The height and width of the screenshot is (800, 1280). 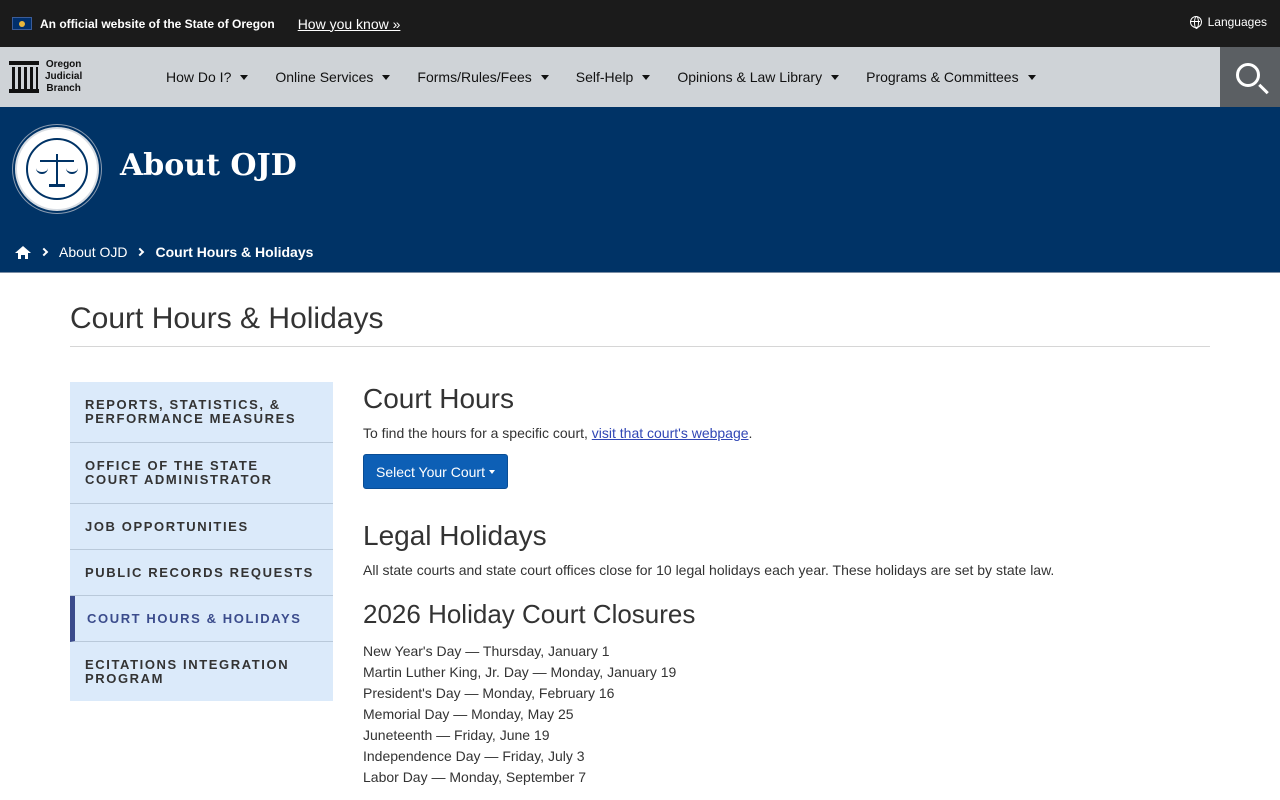 I want to click on logo-text: Oregon Judicial Branch, so click(x=64, y=76).